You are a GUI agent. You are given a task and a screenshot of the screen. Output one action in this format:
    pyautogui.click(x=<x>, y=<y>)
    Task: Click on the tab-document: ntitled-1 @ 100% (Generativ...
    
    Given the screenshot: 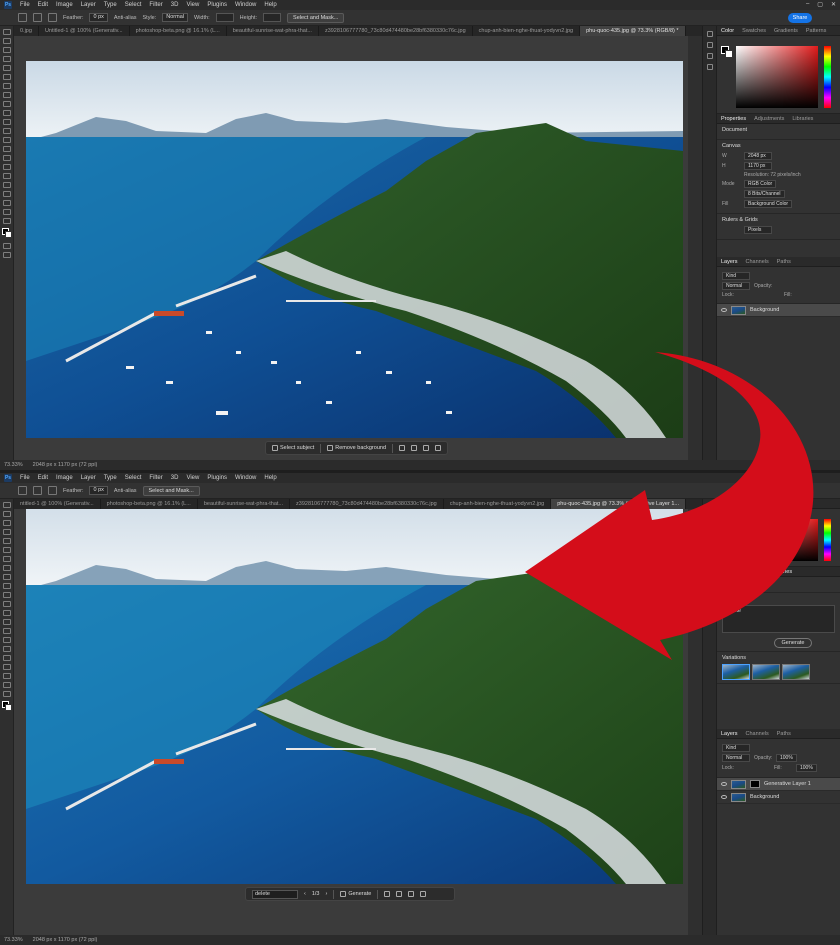 What is the action you would take?
    pyautogui.click(x=57, y=504)
    